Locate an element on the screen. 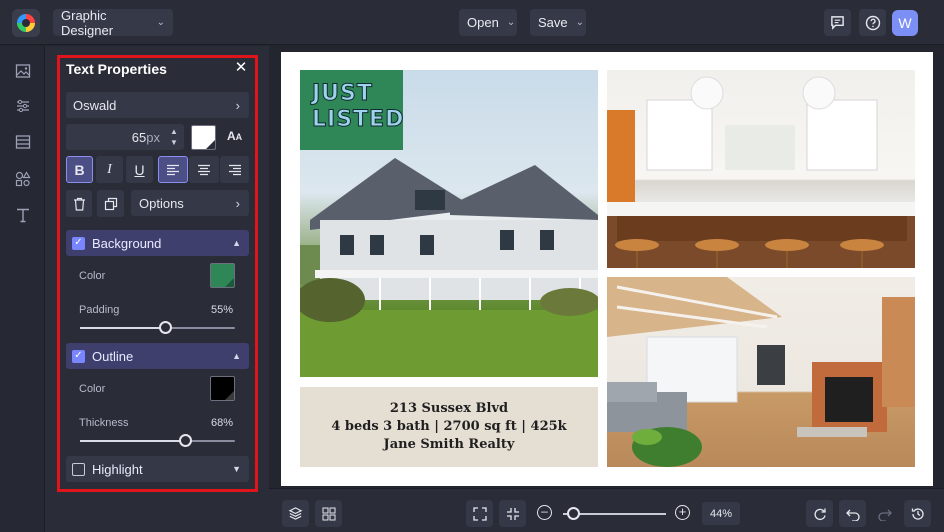  app-switcher-button: Graphic Designer ⌄ is located at coordinates (113, 22).